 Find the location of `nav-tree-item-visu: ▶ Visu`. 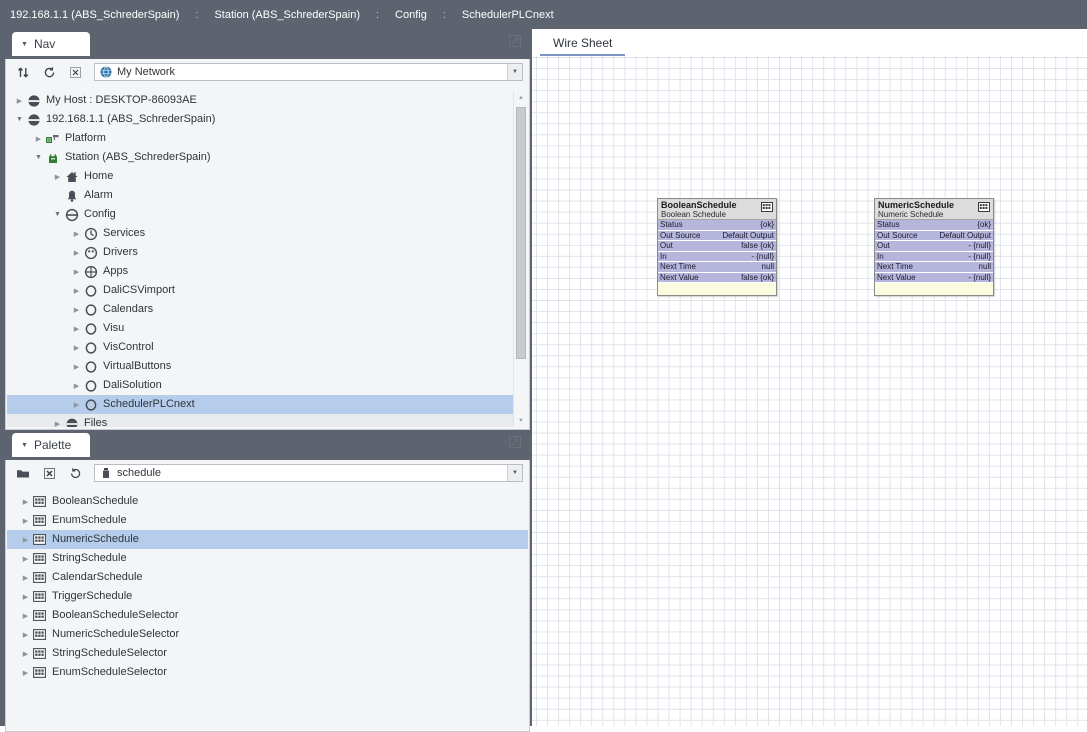

nav-tree-item-visu: ▶ Visu is located at coordinates (267, 328).